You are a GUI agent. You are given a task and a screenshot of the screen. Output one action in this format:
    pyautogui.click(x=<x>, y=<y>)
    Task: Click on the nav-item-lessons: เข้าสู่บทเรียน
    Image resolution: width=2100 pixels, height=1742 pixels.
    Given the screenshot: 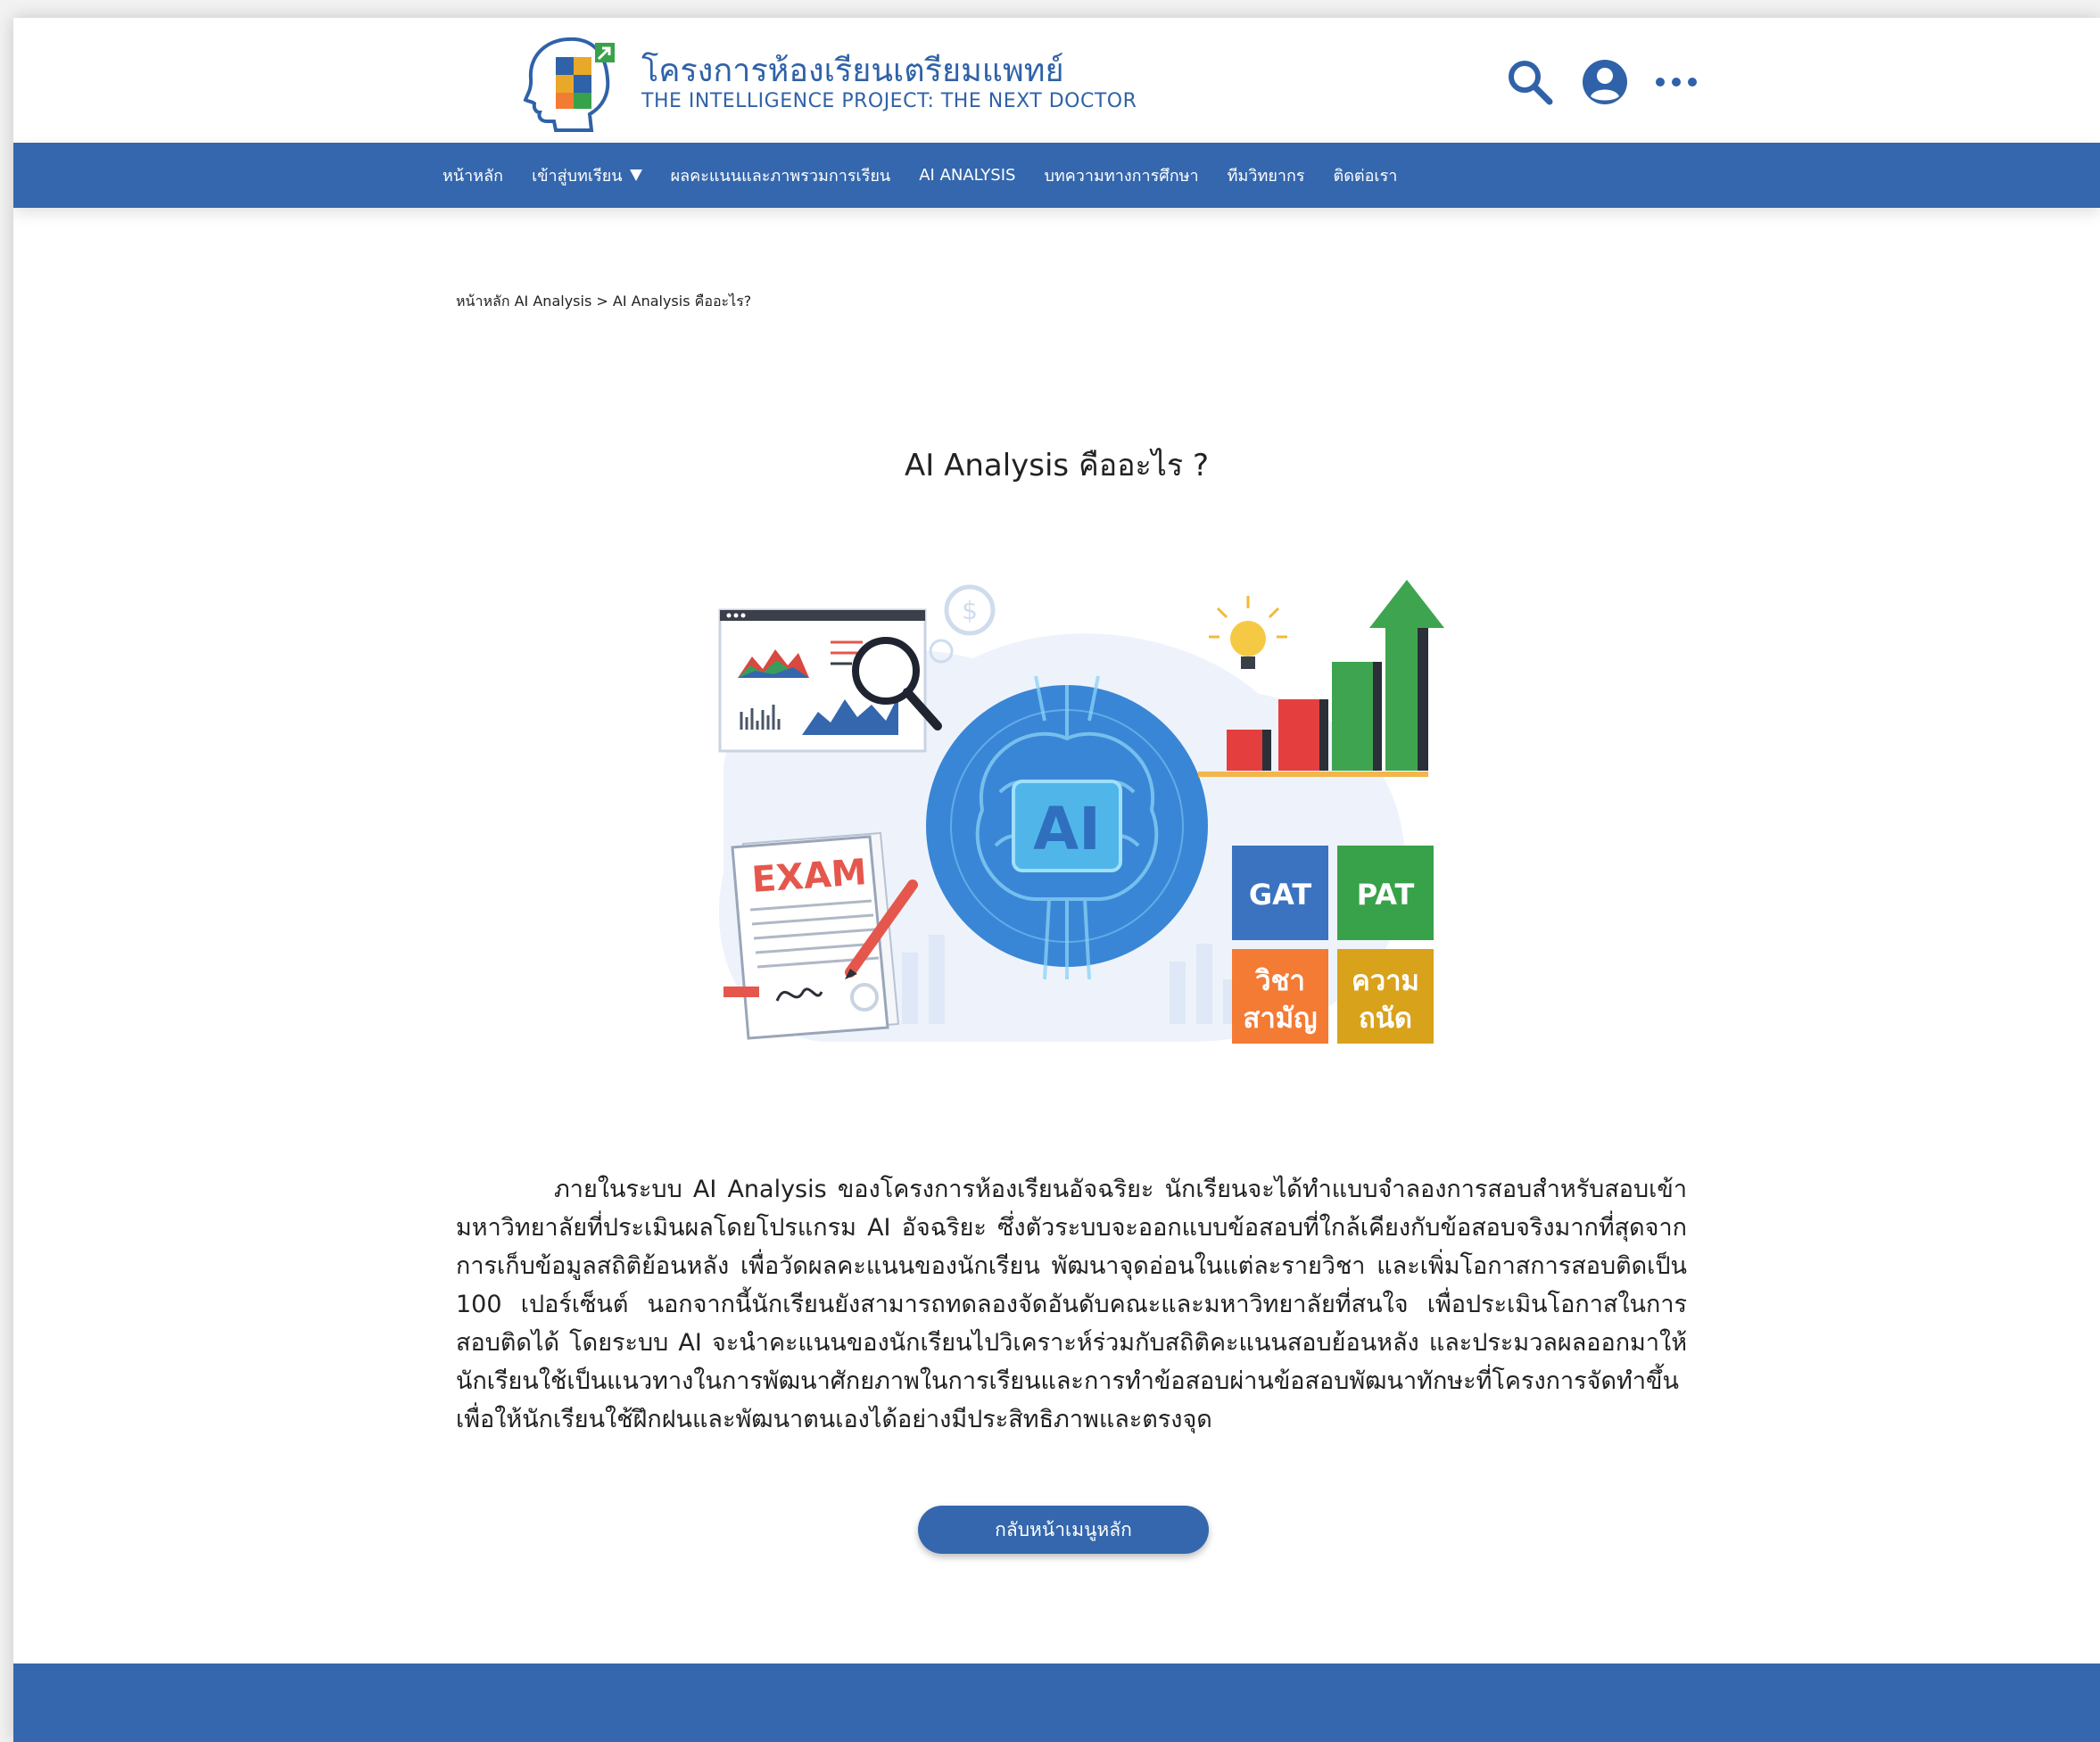 What is the action you would take?
    pyautogui.click(x=587, y=175)
    